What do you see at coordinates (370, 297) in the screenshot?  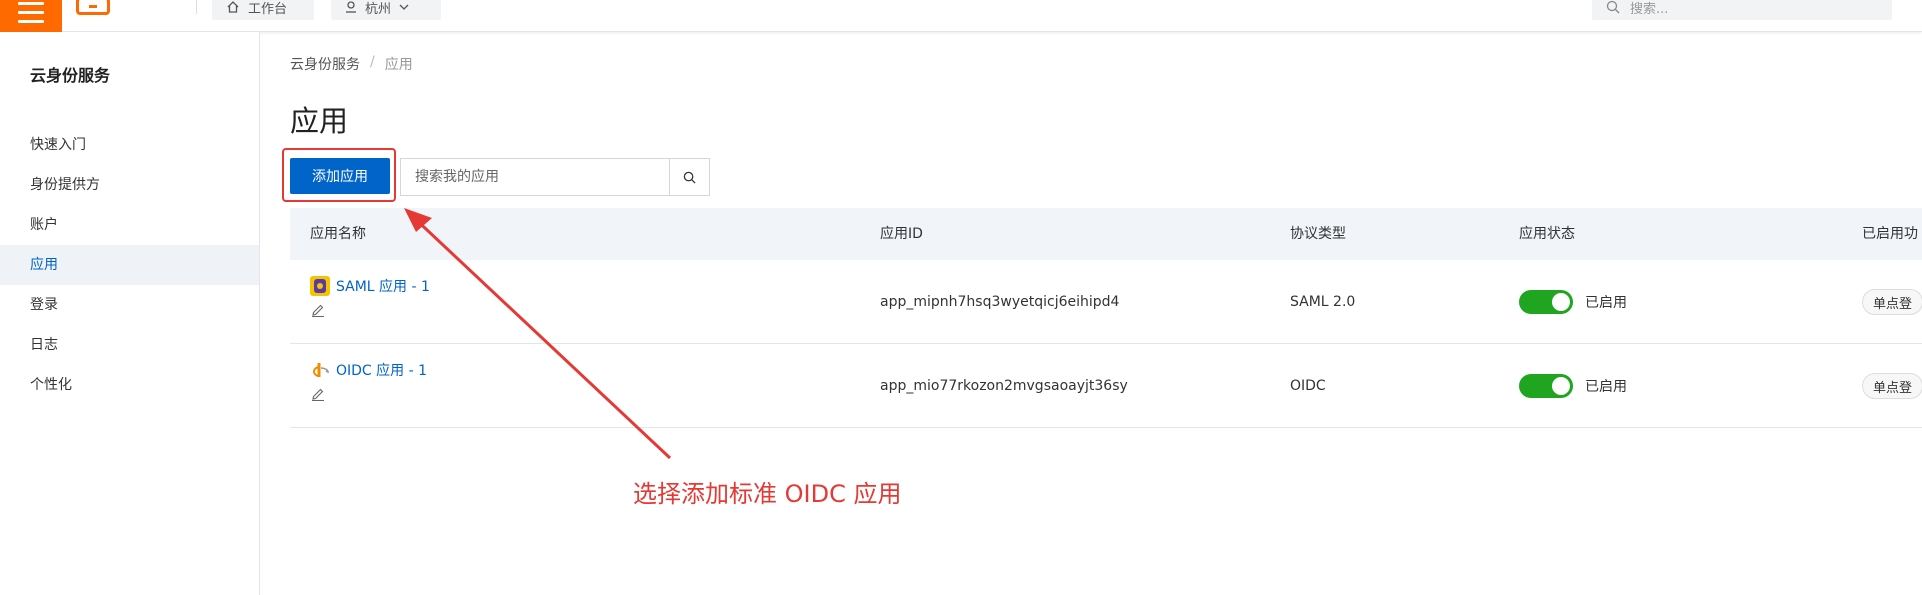 I see `app-name-cell: SAML 应用 - 1` at bounding box center [370, 297].